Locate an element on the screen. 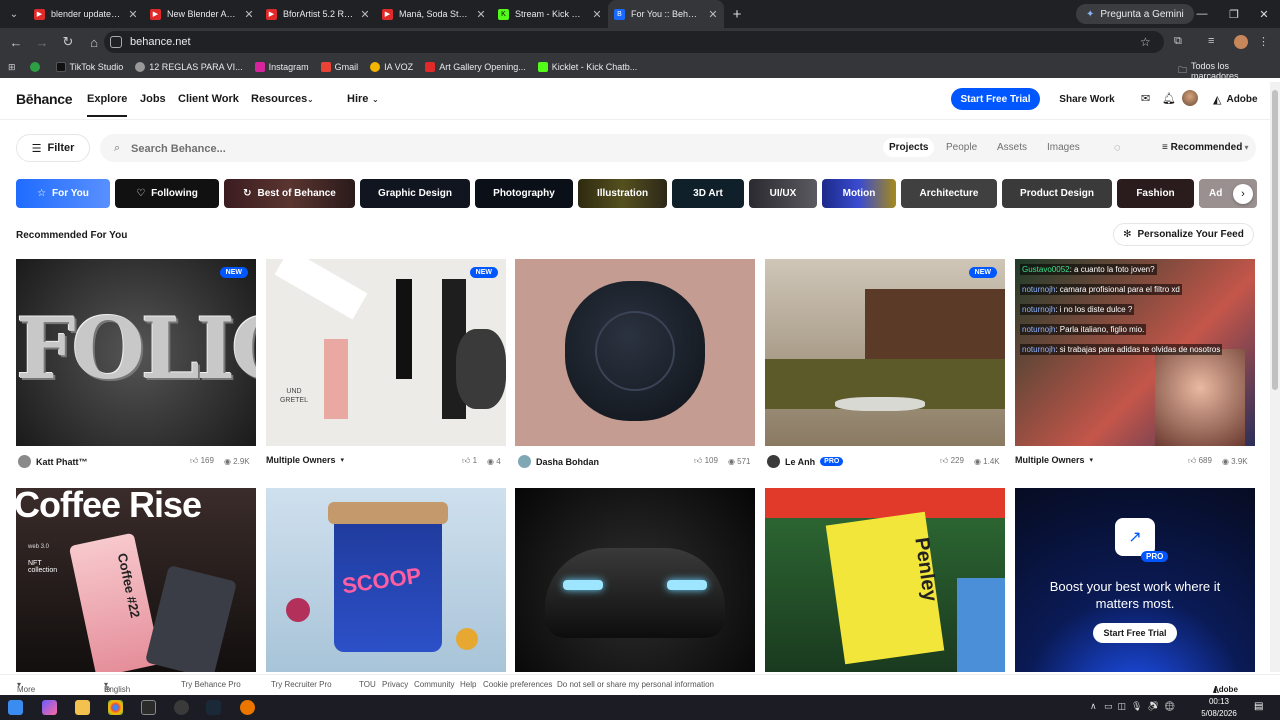 This screenshot has width=1280, height=720. minimize-icon: — is located at coordinates (1202, 14).